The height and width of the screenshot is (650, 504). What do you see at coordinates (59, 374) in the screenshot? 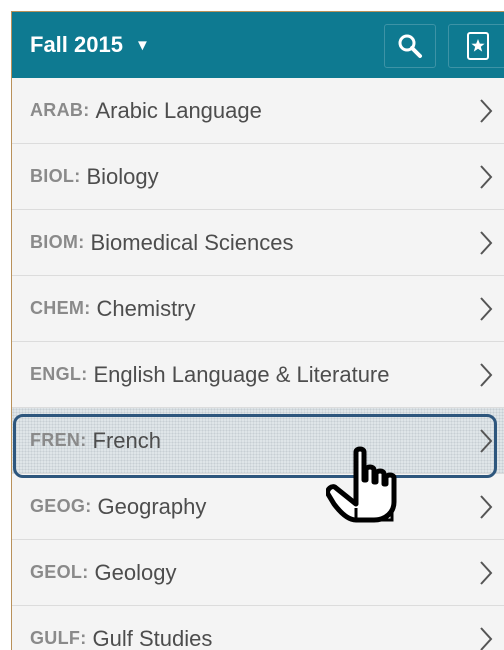
I see `subject-code: ENGL:` at bounding box center [59, 374].